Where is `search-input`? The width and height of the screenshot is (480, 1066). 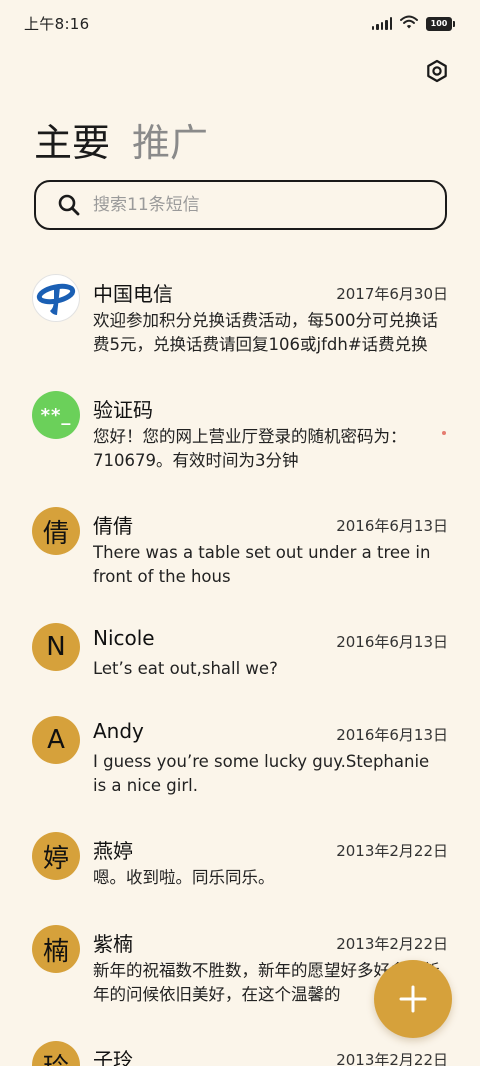 search-input is located at coordinates (253, 205).